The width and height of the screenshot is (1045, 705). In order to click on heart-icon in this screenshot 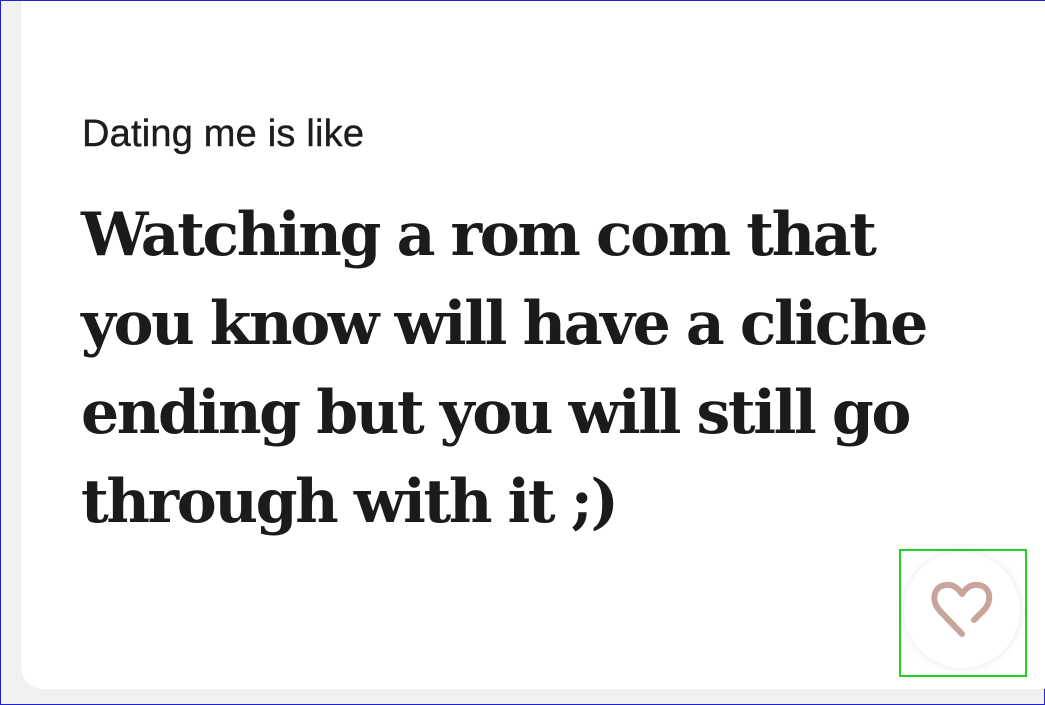, I will do `click(962, 609)`.